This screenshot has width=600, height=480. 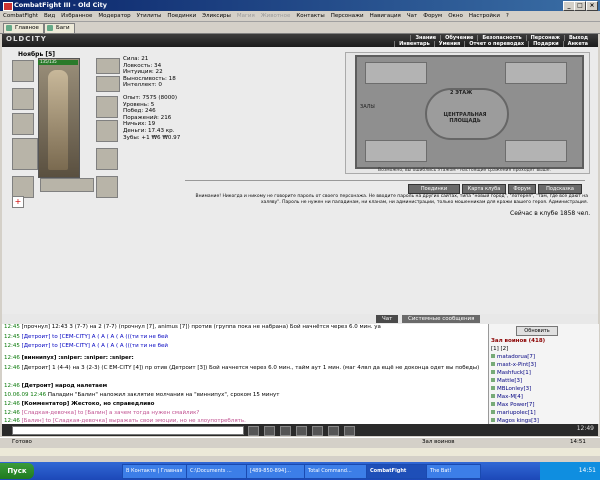 I want to click on status-bar: Готово Зал воинов 14:51, so click(x=300, y=442).